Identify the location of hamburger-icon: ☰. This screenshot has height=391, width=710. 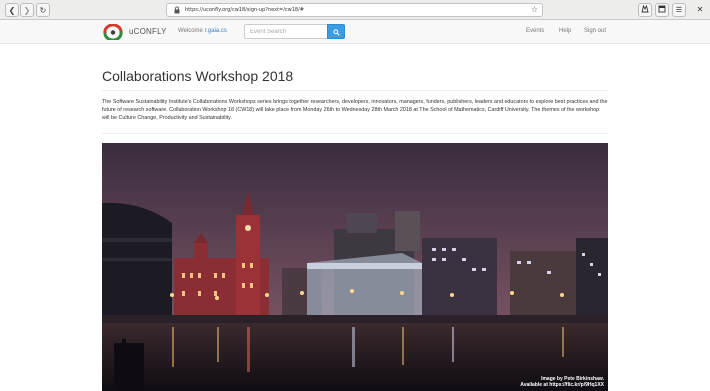
(679, 10).